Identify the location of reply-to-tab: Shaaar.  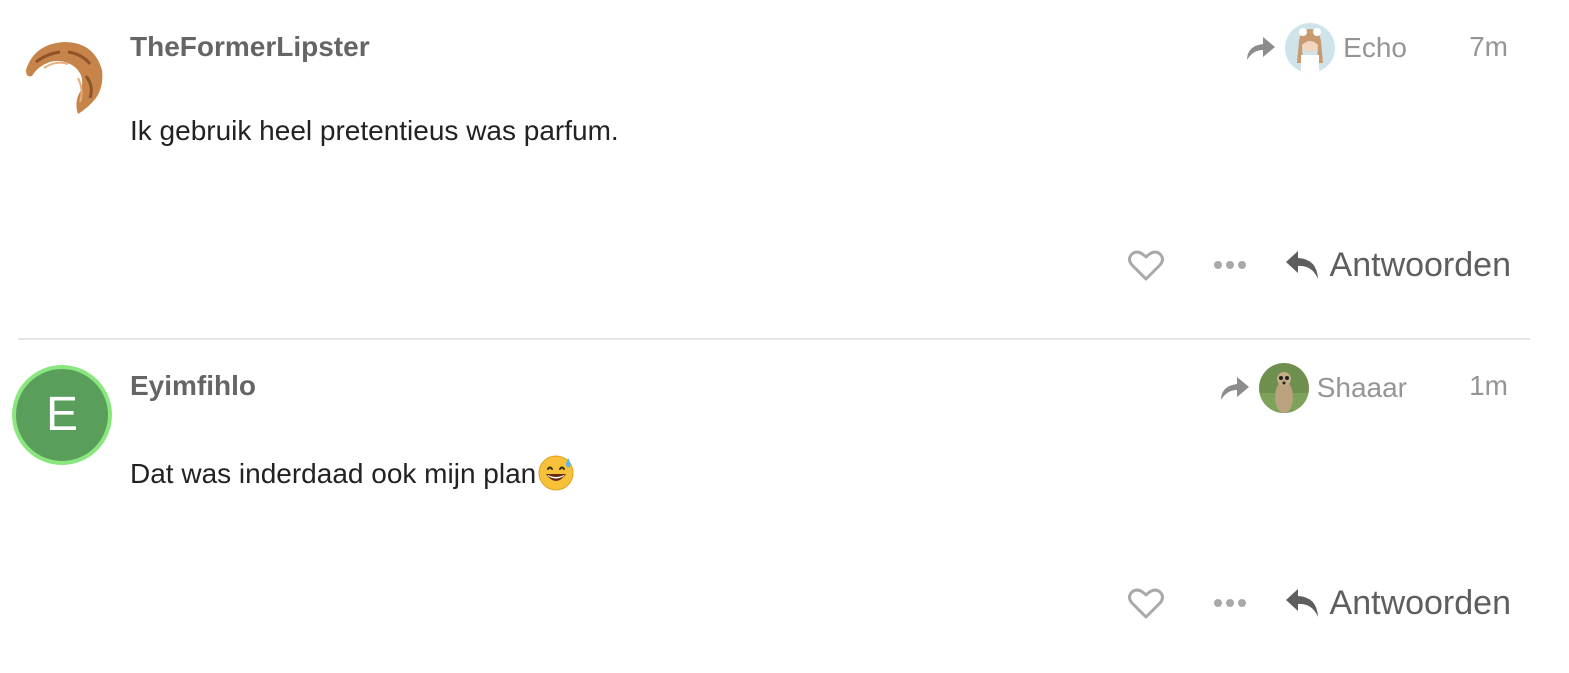
(1313, 388).